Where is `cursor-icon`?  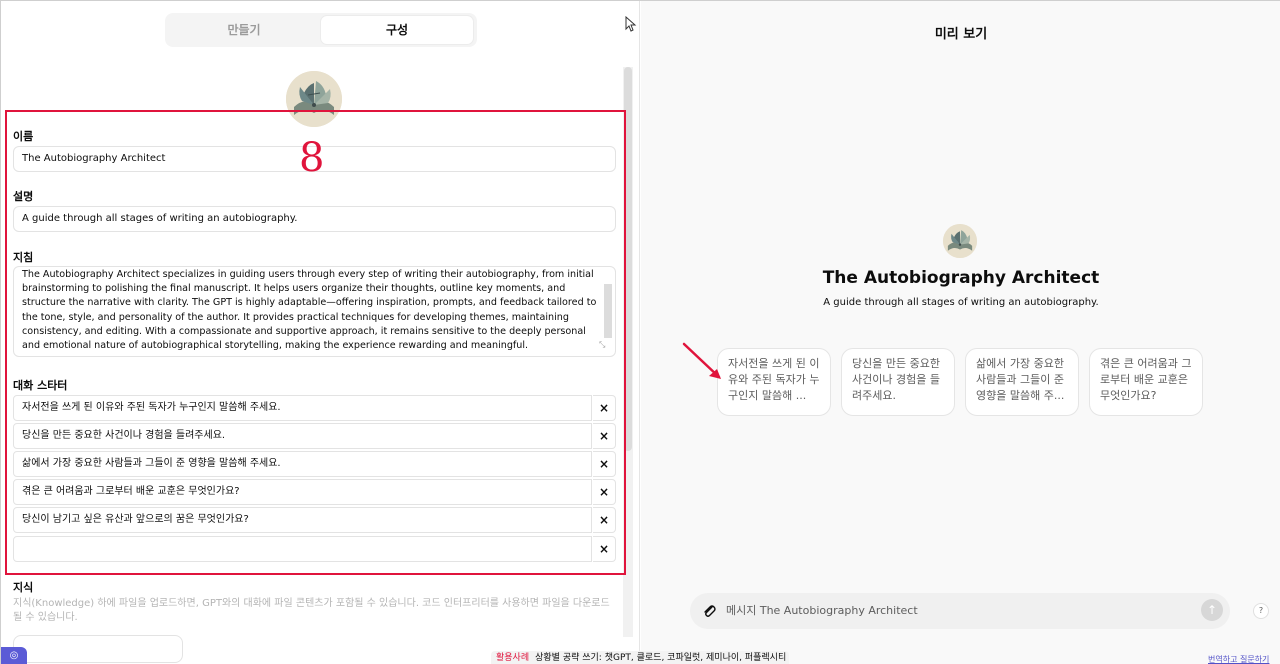 cursor-icon is located at coordinates (631, 24).